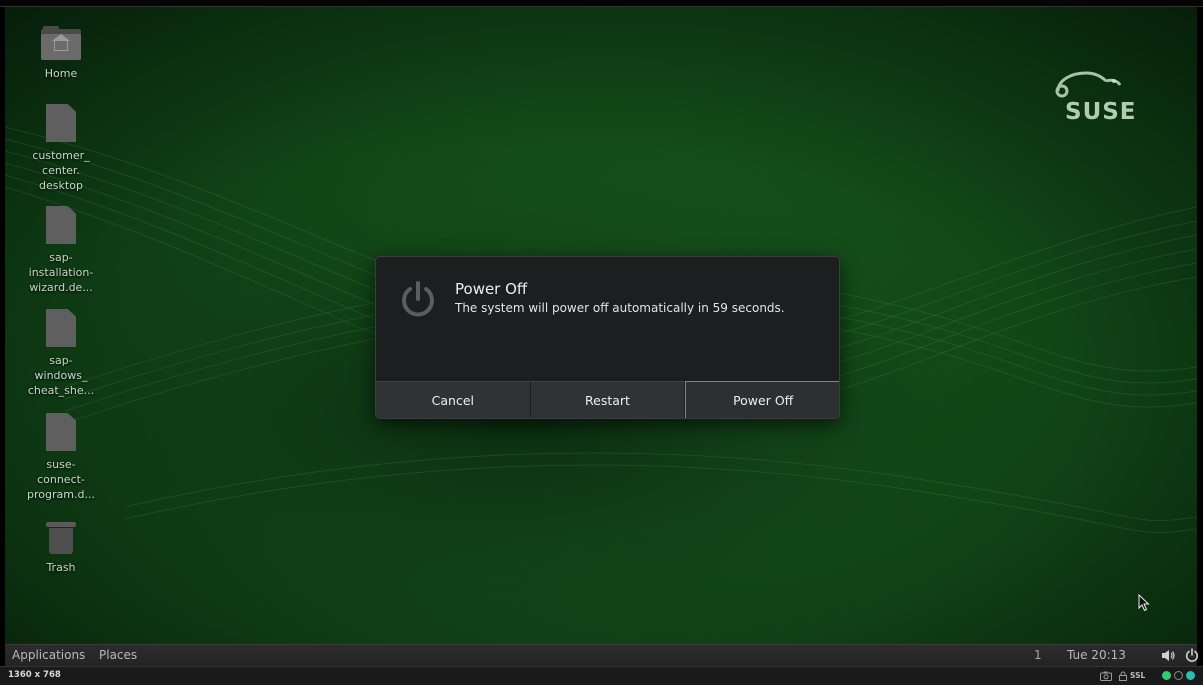 This screenshot has height=685, width=1203. What do you see at coordinates (1192, 655) in the screenshot?
I see `power-menu-icon` at bounding box center [1192, 655].